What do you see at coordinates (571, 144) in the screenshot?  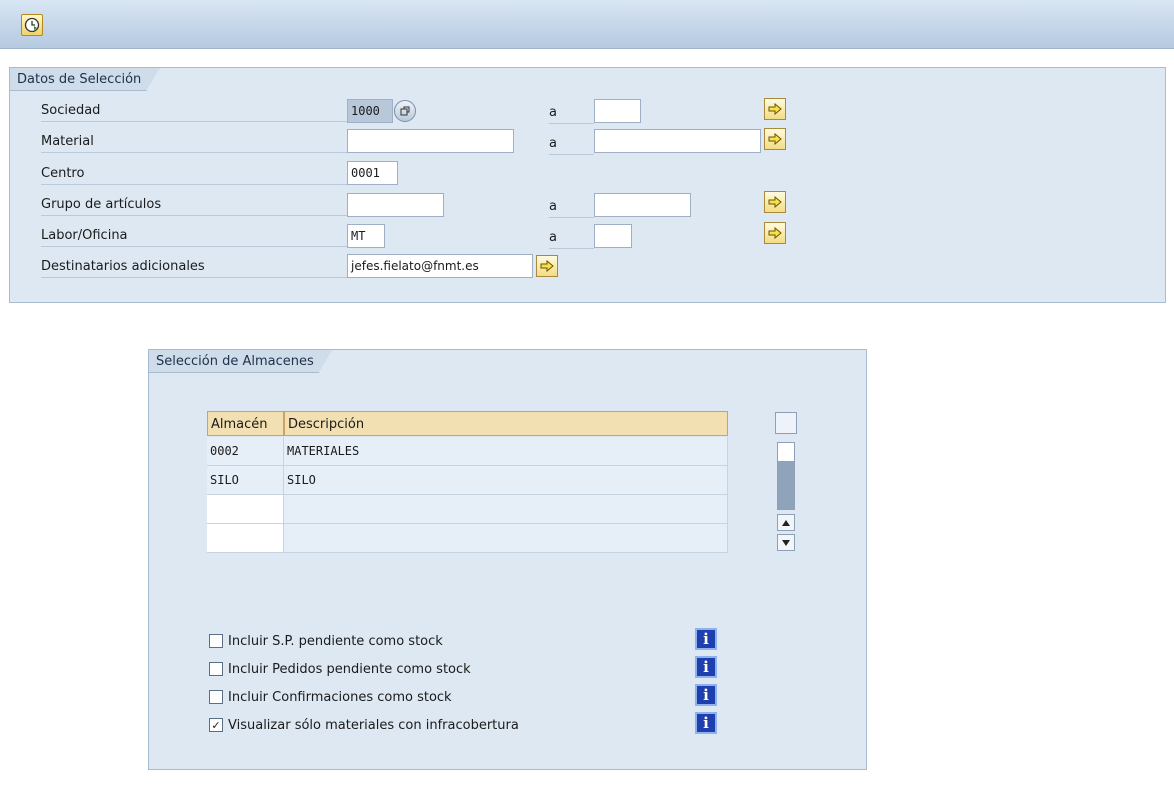 I see `material-range-label: a` at bounding box center [571, 144].